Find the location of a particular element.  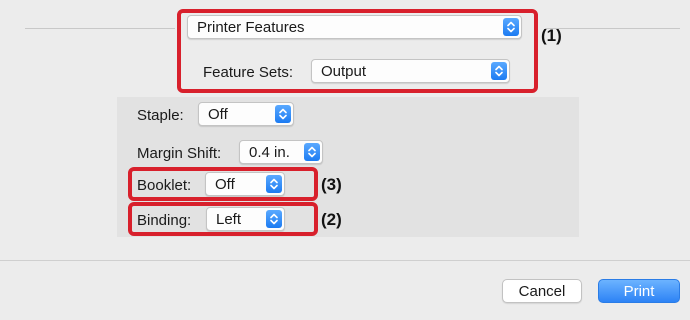

margin-shift-popup: 0.4 in. is located at coordinates (281, 152).